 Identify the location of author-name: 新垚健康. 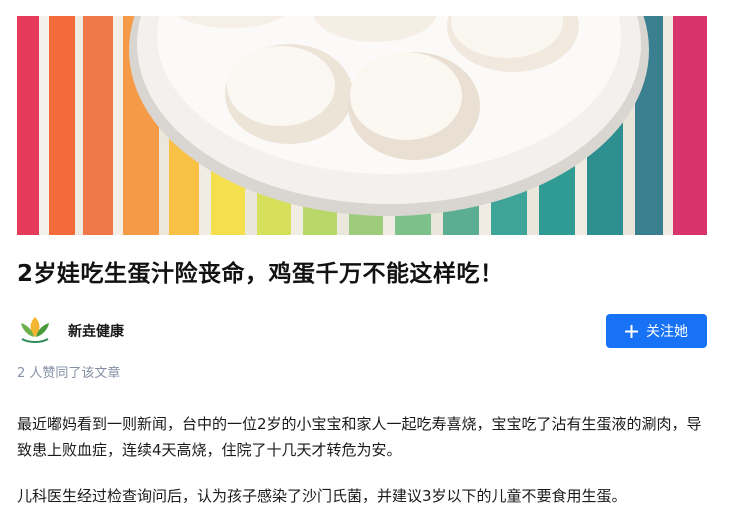
(96, 331).